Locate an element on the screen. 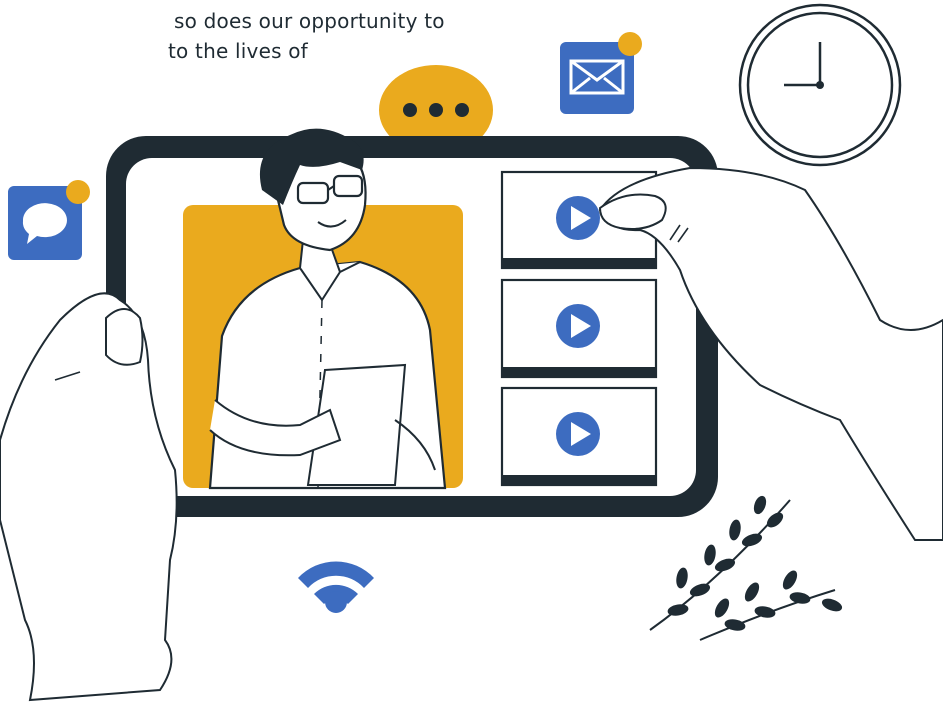 The image size is (943, 708). wifi-icon is located at coordinates (336, 587).